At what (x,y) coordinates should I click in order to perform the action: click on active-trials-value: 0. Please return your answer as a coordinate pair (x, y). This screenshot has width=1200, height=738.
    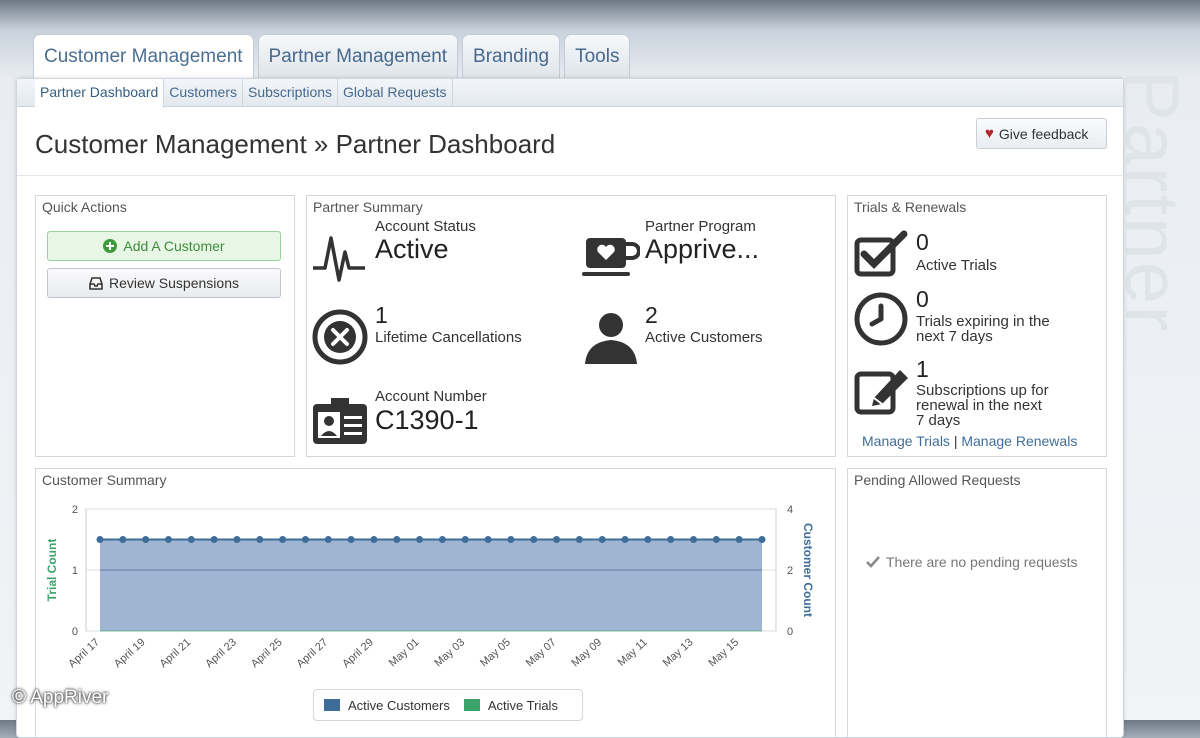
    Looking at the image, I should click on (922, 242).